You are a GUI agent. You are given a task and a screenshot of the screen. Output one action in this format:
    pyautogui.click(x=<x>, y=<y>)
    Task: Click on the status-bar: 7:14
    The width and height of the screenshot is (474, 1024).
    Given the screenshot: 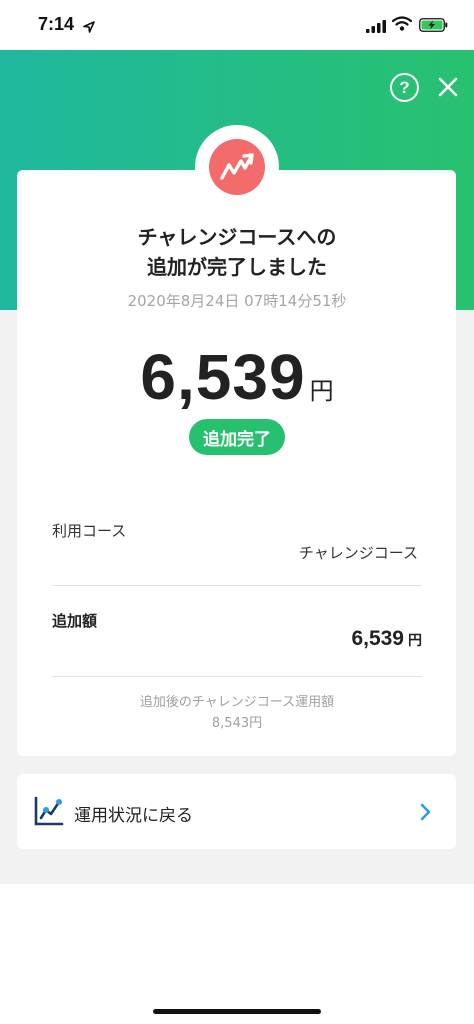 What is the action you would take?
    pyautogui.click(x=237, y=25)
    